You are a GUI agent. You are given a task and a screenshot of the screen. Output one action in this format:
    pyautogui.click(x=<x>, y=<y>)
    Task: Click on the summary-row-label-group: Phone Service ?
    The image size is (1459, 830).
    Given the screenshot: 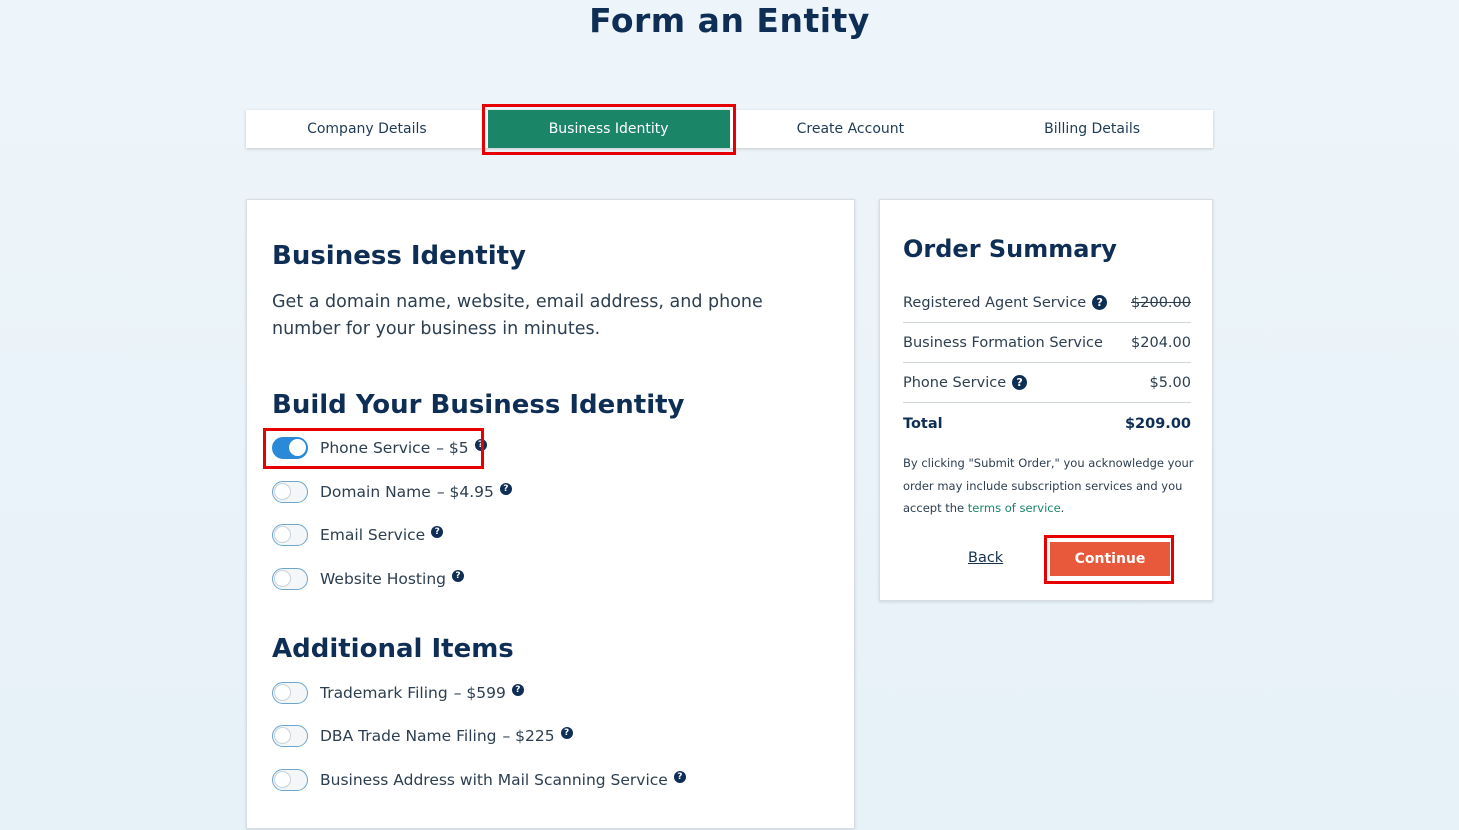 What is the action you would take?
    pyautogui.click(x=965, y=382)
    